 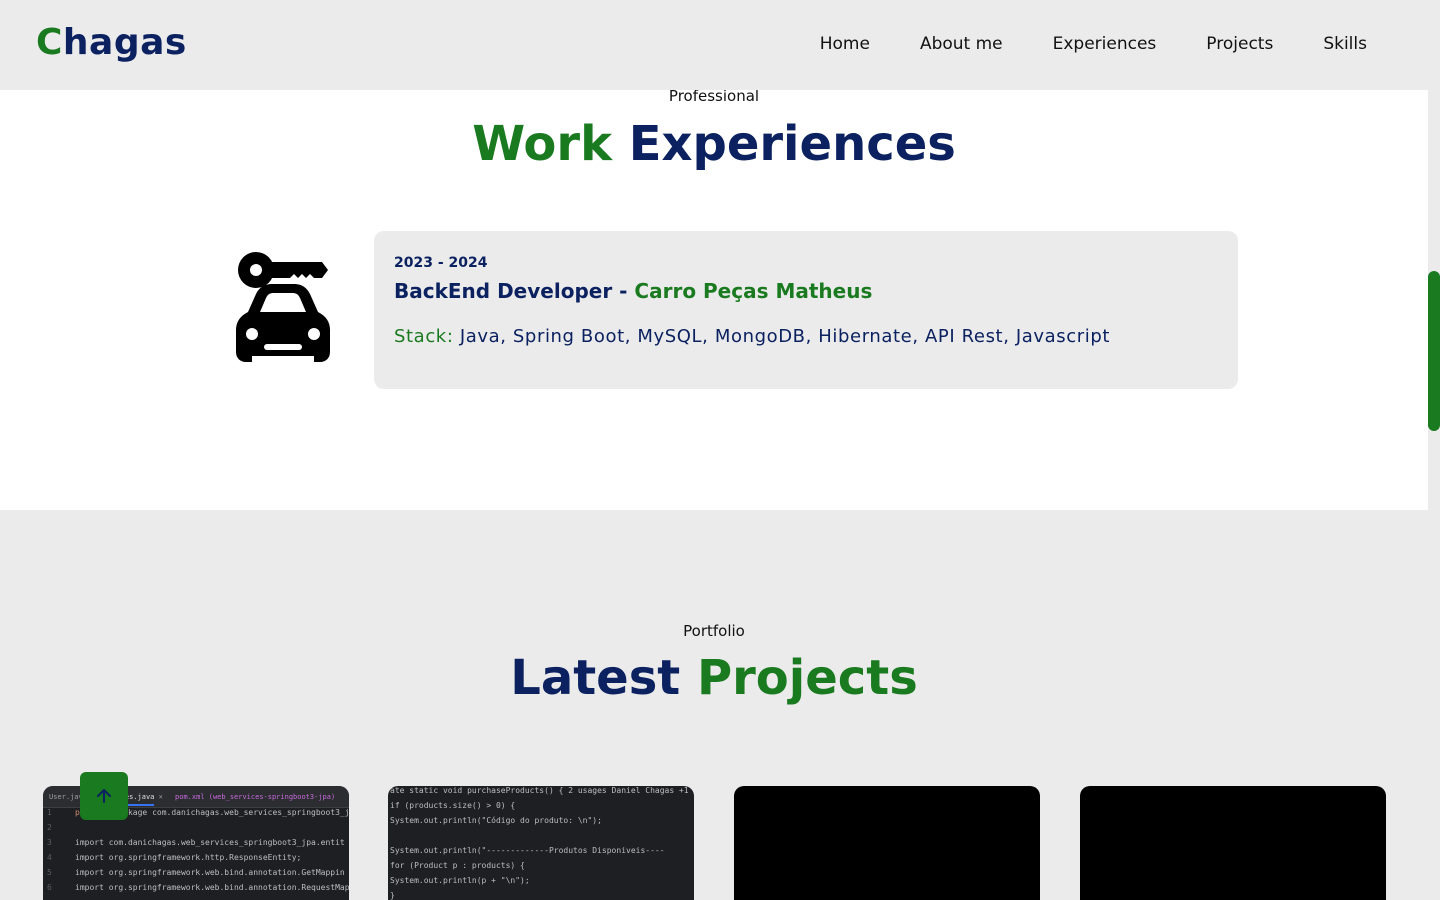 I want to click on nav-experiences: Experiences, so click(x=1105, y=44).